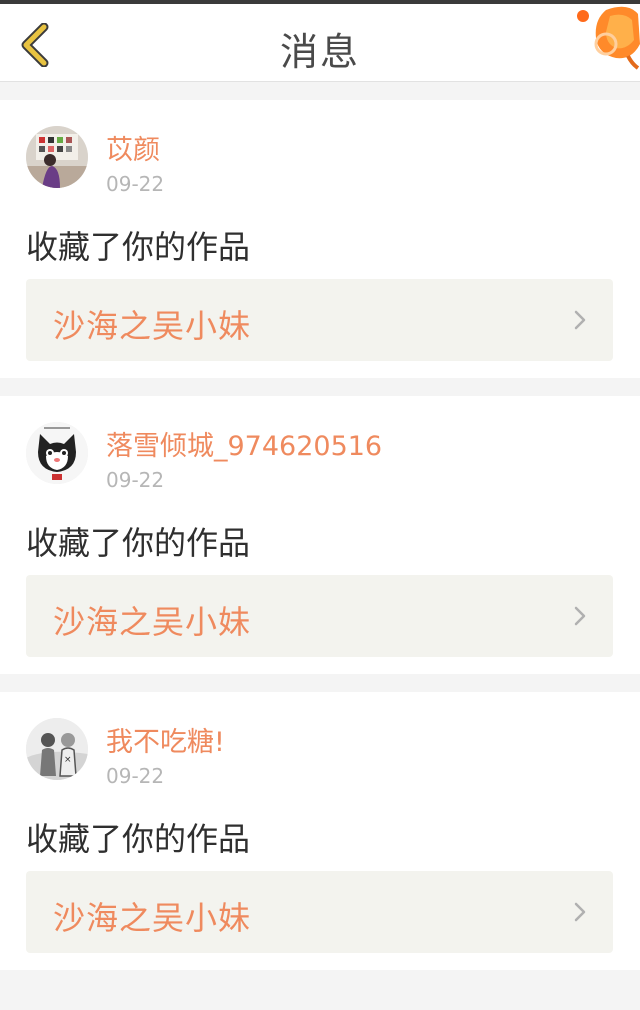  I want to click on avatar-sketch-icon: ×, so click(57, 749).